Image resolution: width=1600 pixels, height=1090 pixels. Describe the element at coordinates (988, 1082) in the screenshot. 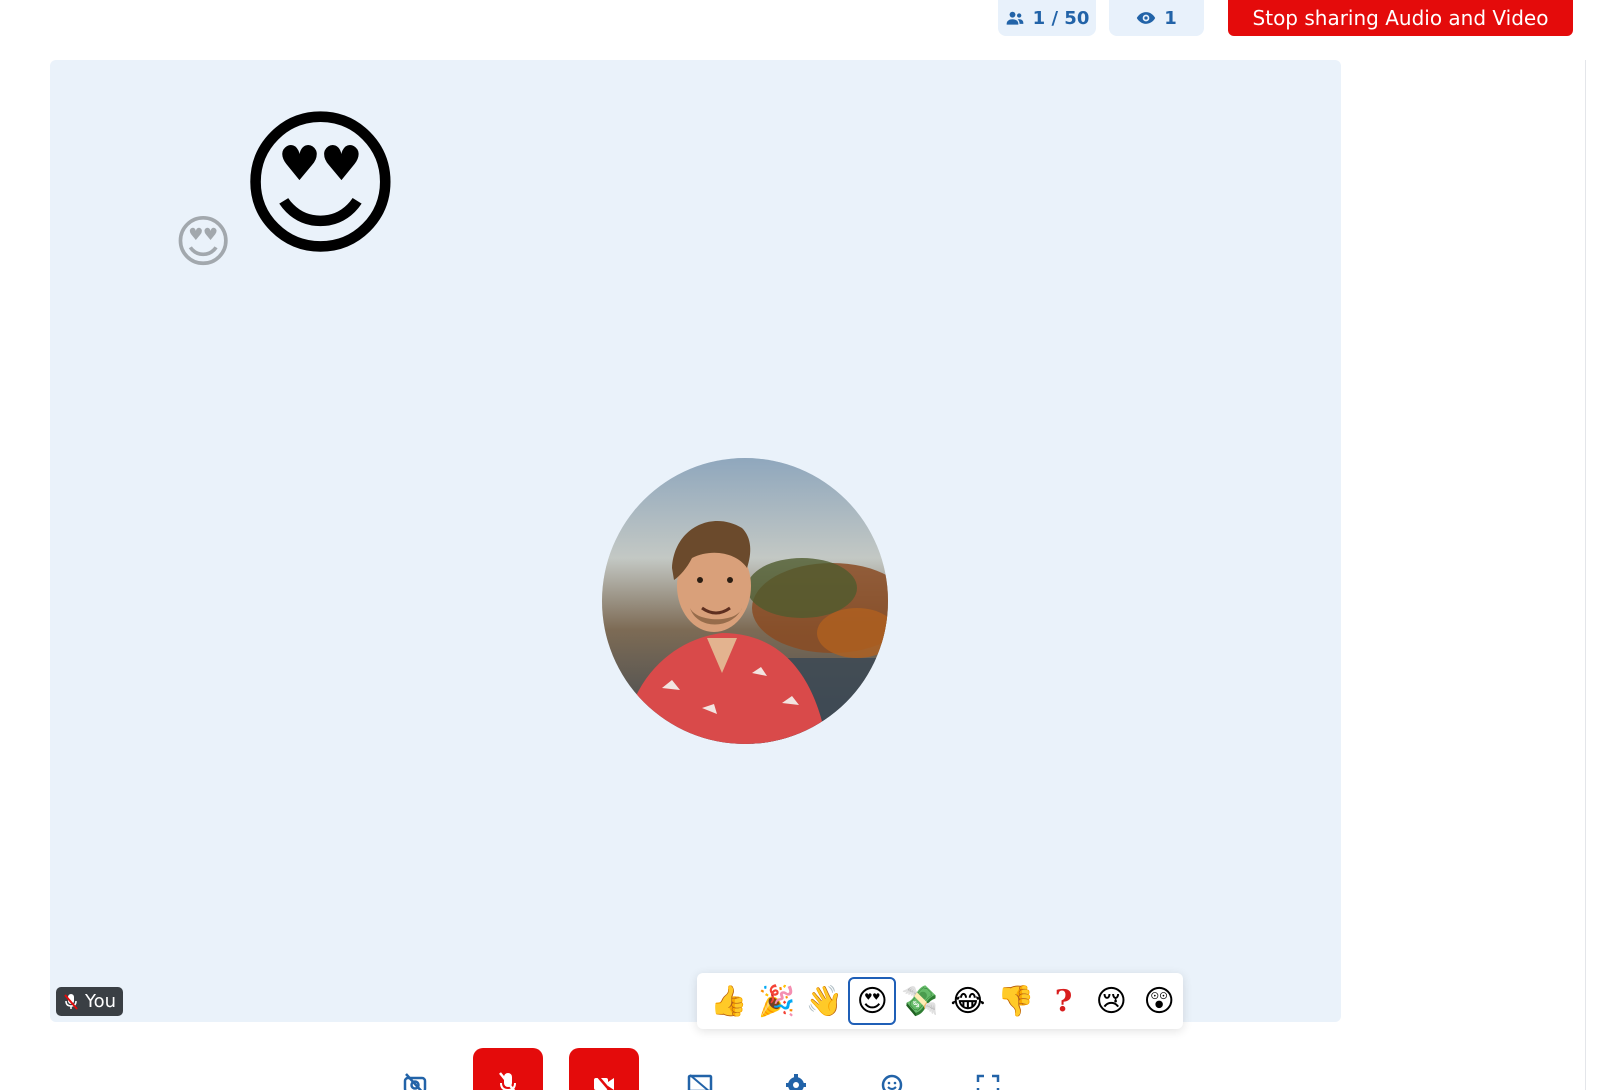

I see `fullscreen-icon` at that location.